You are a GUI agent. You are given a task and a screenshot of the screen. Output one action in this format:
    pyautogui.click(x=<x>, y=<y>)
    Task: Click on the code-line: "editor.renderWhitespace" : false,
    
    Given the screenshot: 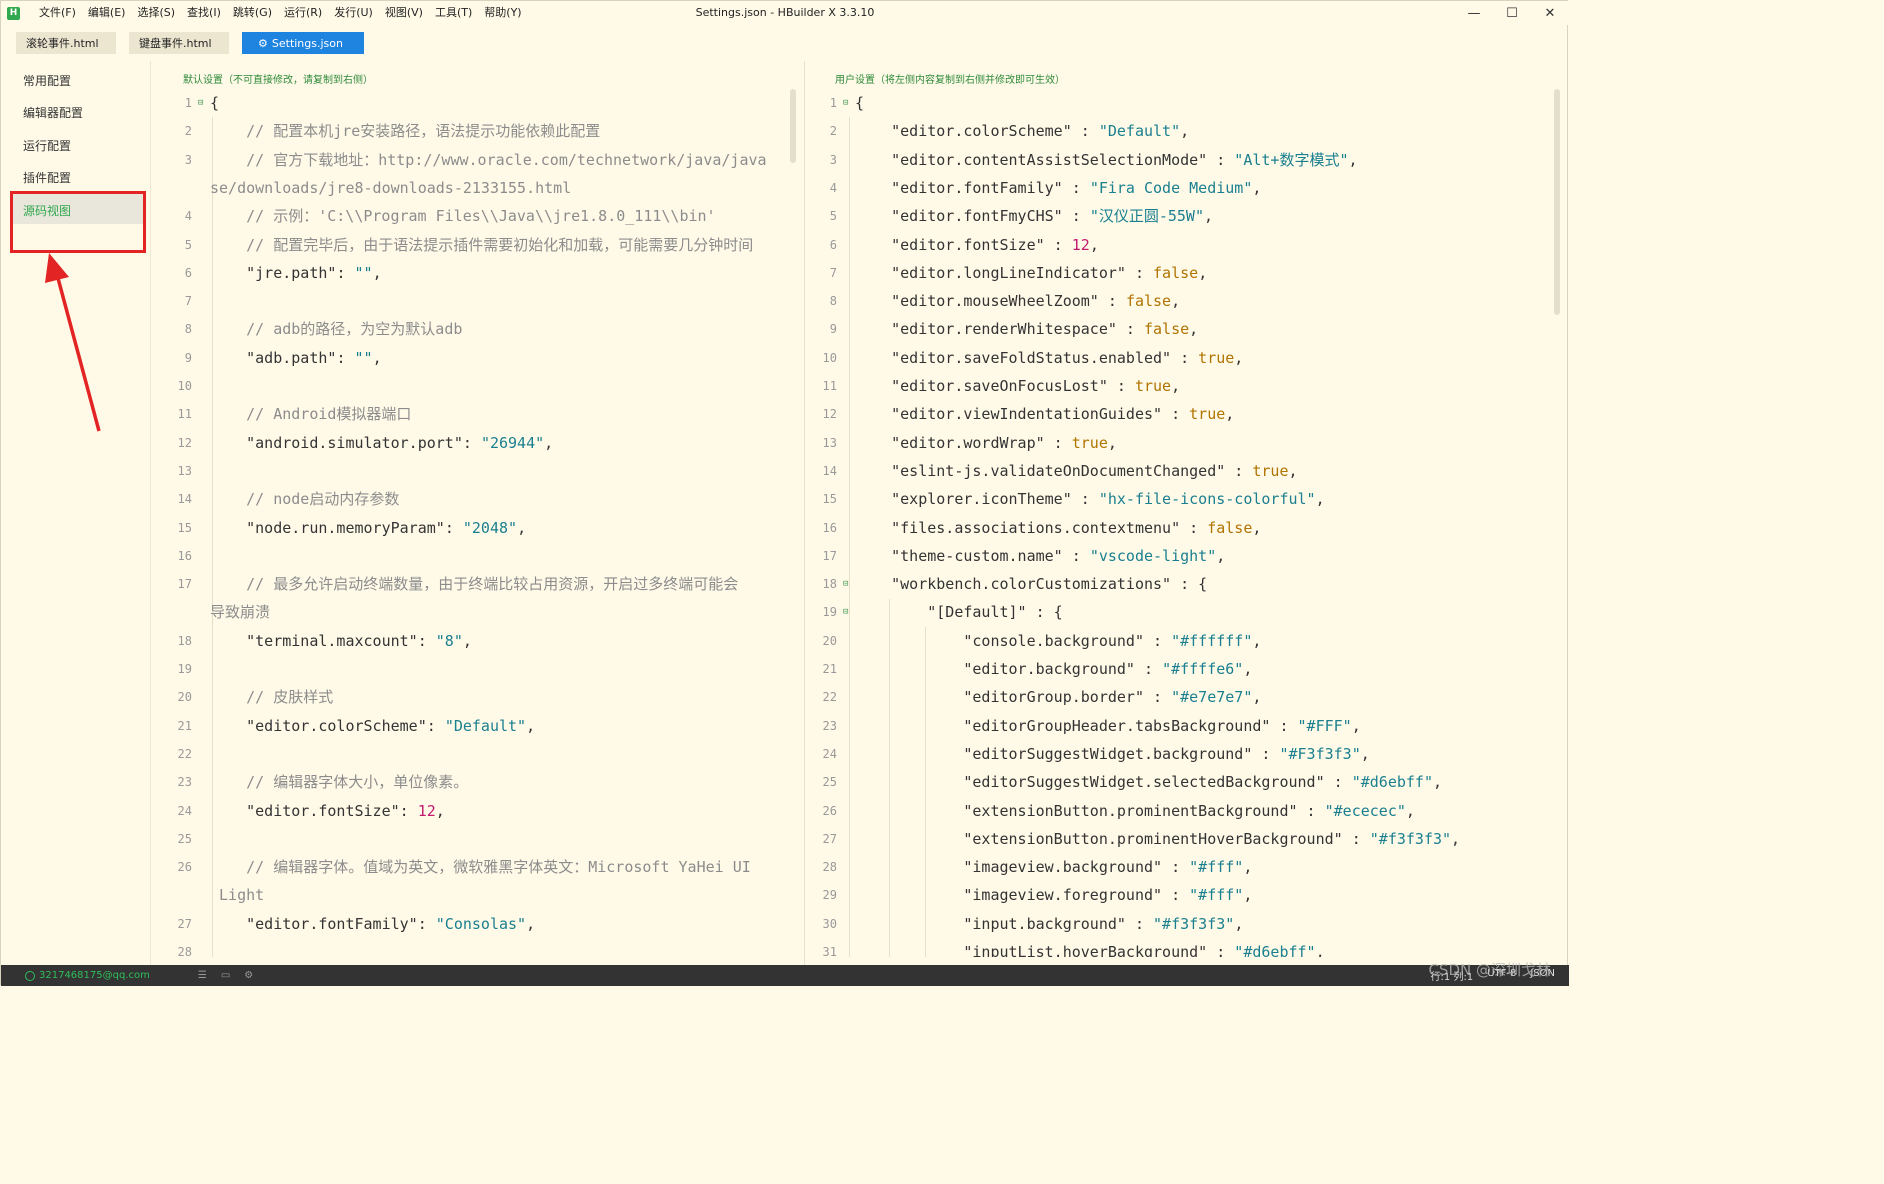 What is the action you would take?
    pyautogui.click(x=1026, y=329)
    